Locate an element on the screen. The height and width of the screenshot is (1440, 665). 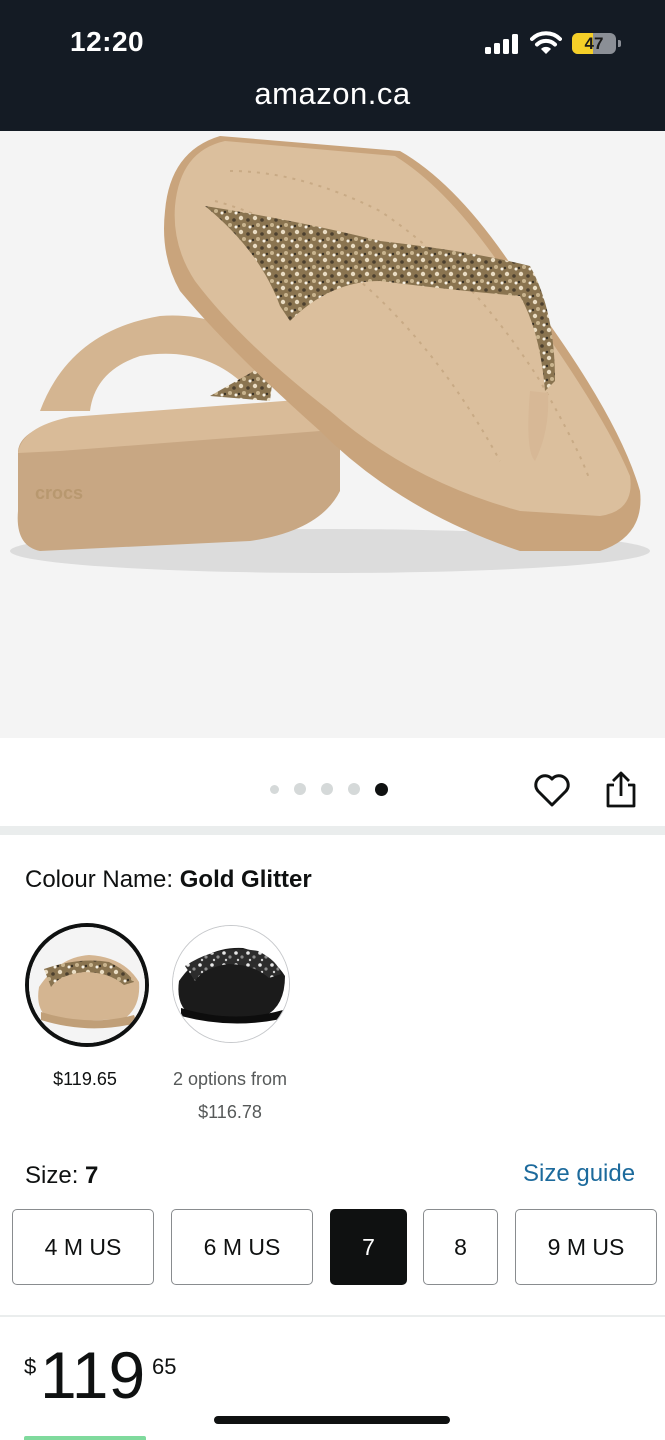
swatch-price-line2: $116.78 is located at coordinates (230, 1112).